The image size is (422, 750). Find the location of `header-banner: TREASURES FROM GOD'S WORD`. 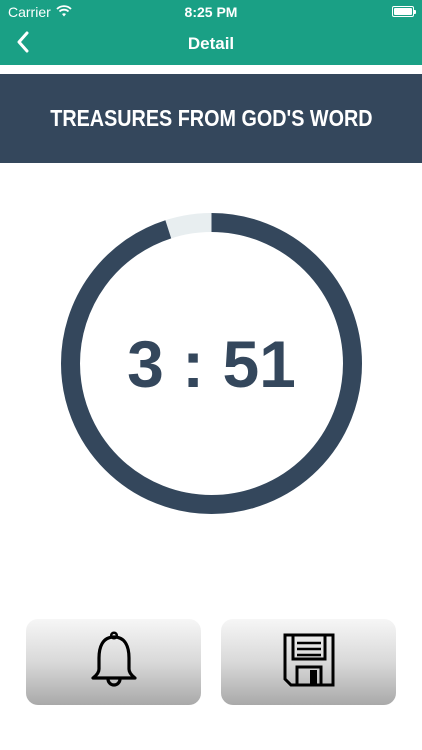

header-banner: TREASURES FROM GOD'S WORD is located at coordinates (211, 118).